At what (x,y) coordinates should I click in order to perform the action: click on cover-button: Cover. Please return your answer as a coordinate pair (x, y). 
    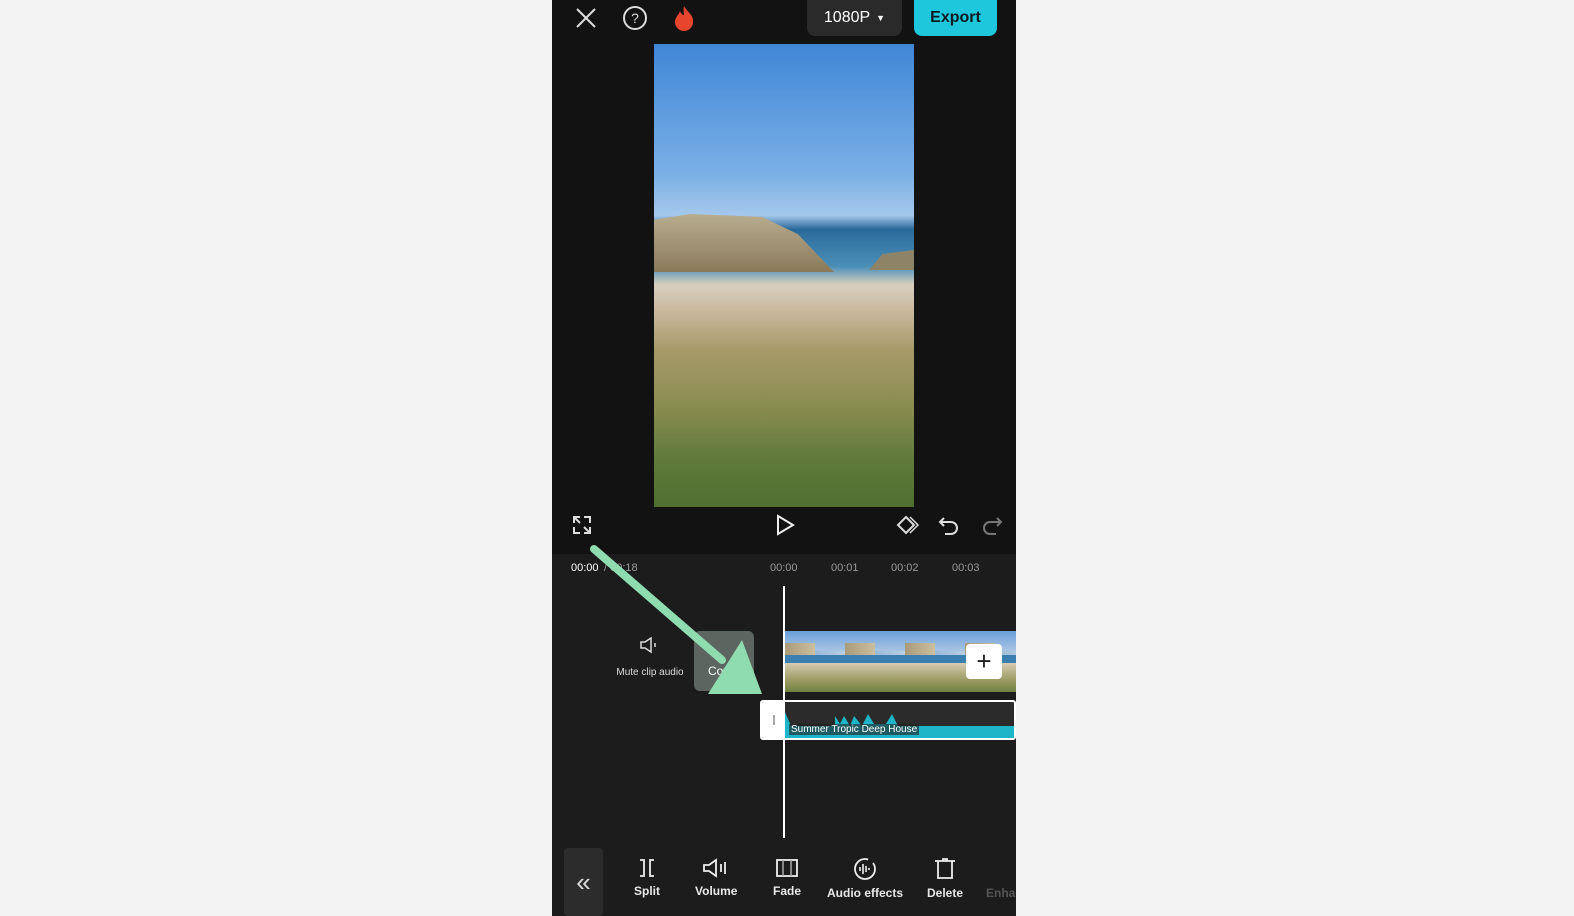
    Looking at the image, I should click on (724, 661).